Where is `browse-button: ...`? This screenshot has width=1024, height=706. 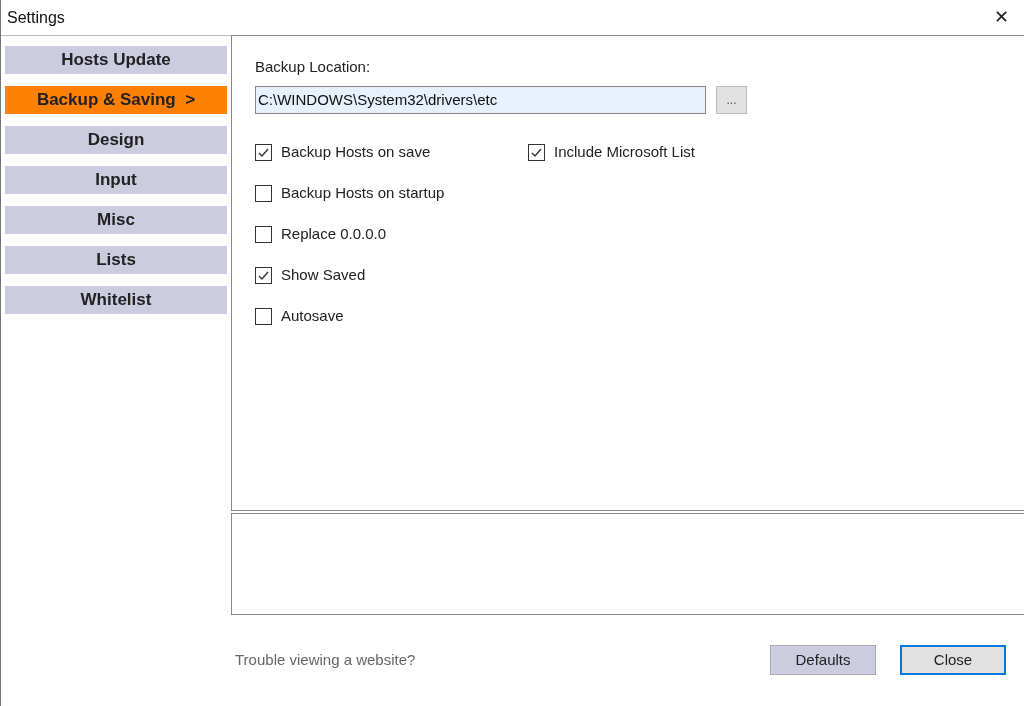
browse-button: ... is located at coordinates (731, 99).